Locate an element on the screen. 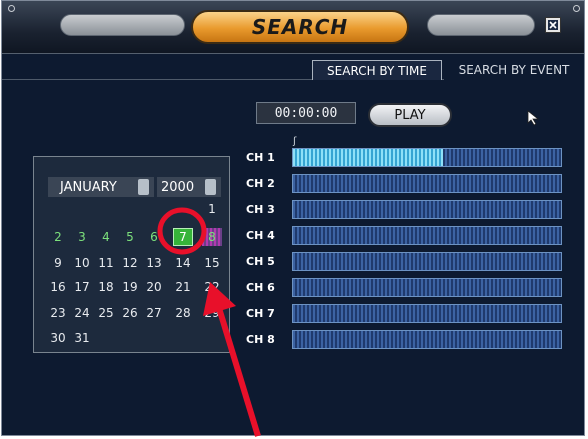 The image size is (588, 439). highlight-circle is located at coordinates (182, 231).